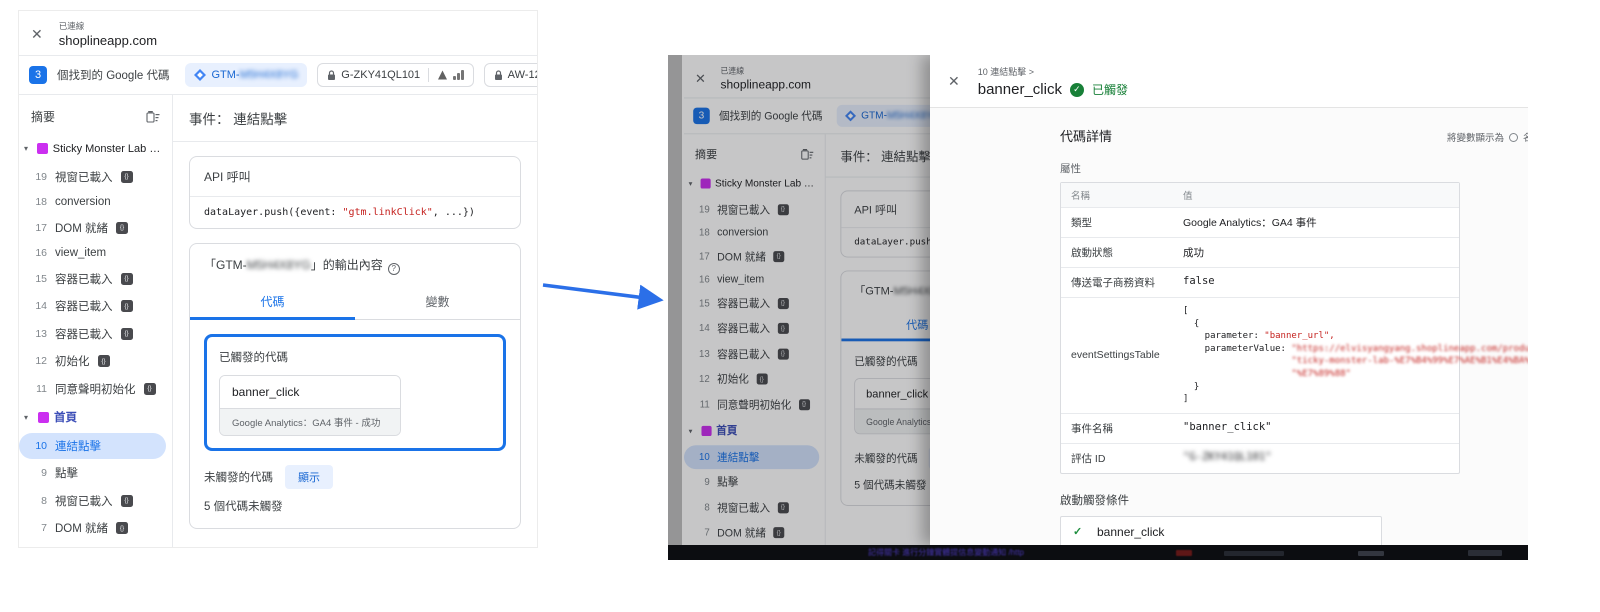  I want to click on help-icon: ?, so click(393, 268).